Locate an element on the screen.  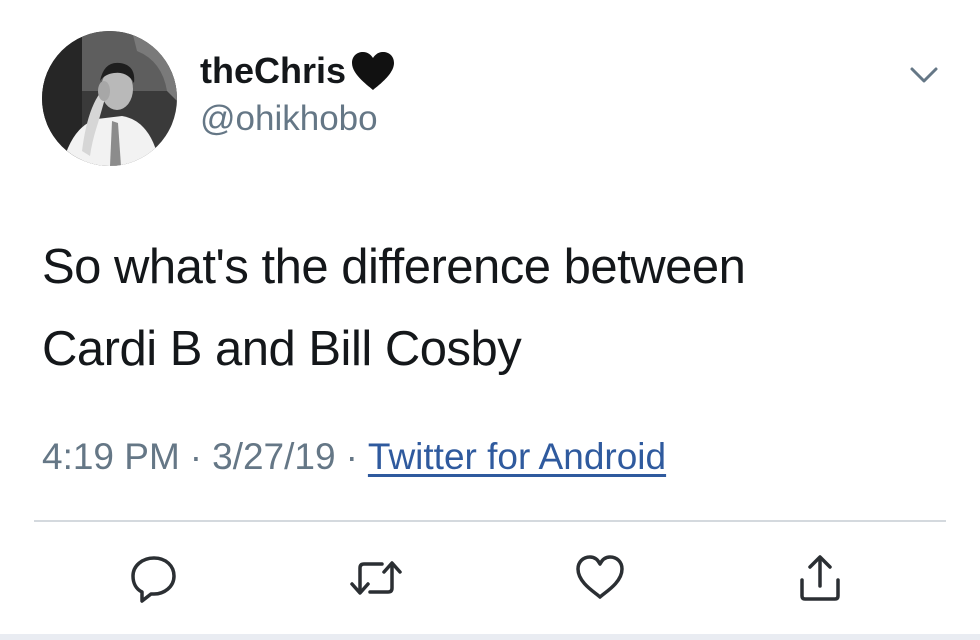
like-icon is located at coordinates (600, 577).